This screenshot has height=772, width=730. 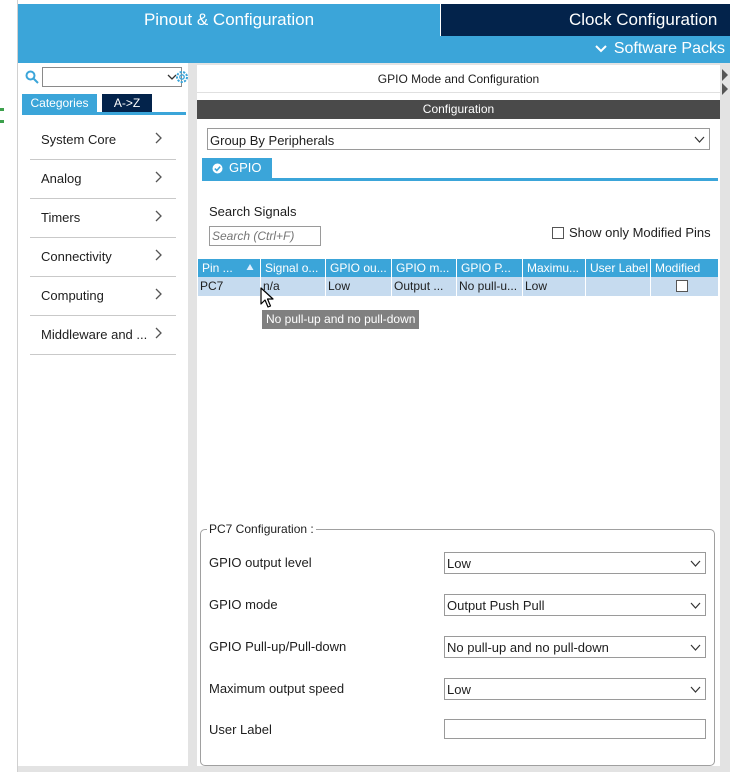 What do you see at coordinates (9, 386) in the screenshot?
I see `left-window-strip` at bounding box center [9, 386].